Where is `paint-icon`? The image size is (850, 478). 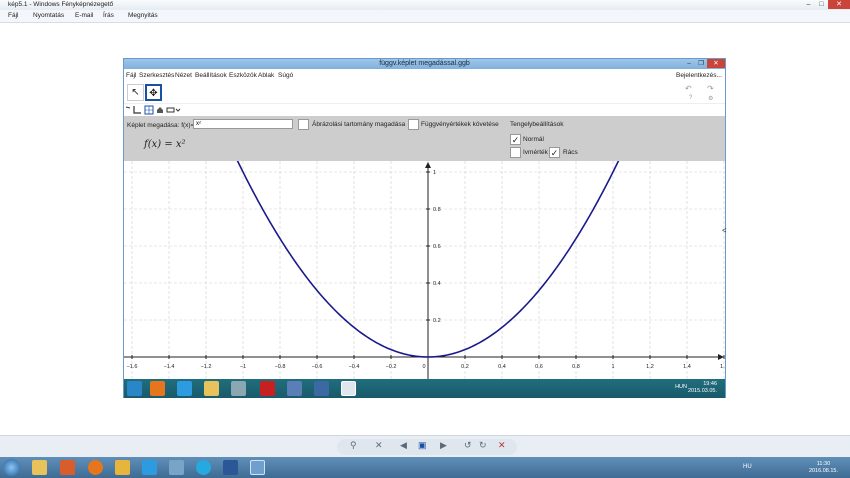
paint-icon is located at coordinates (122, 467).